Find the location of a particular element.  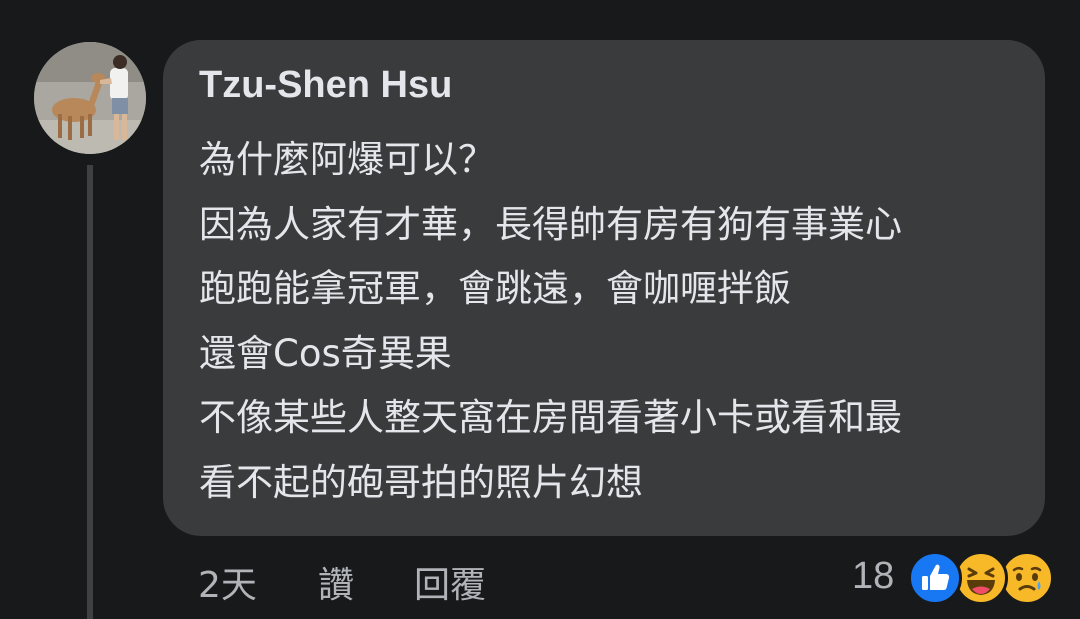

comment-line: 為什麼阿爆可以？ is located at coordinates (347, 159).